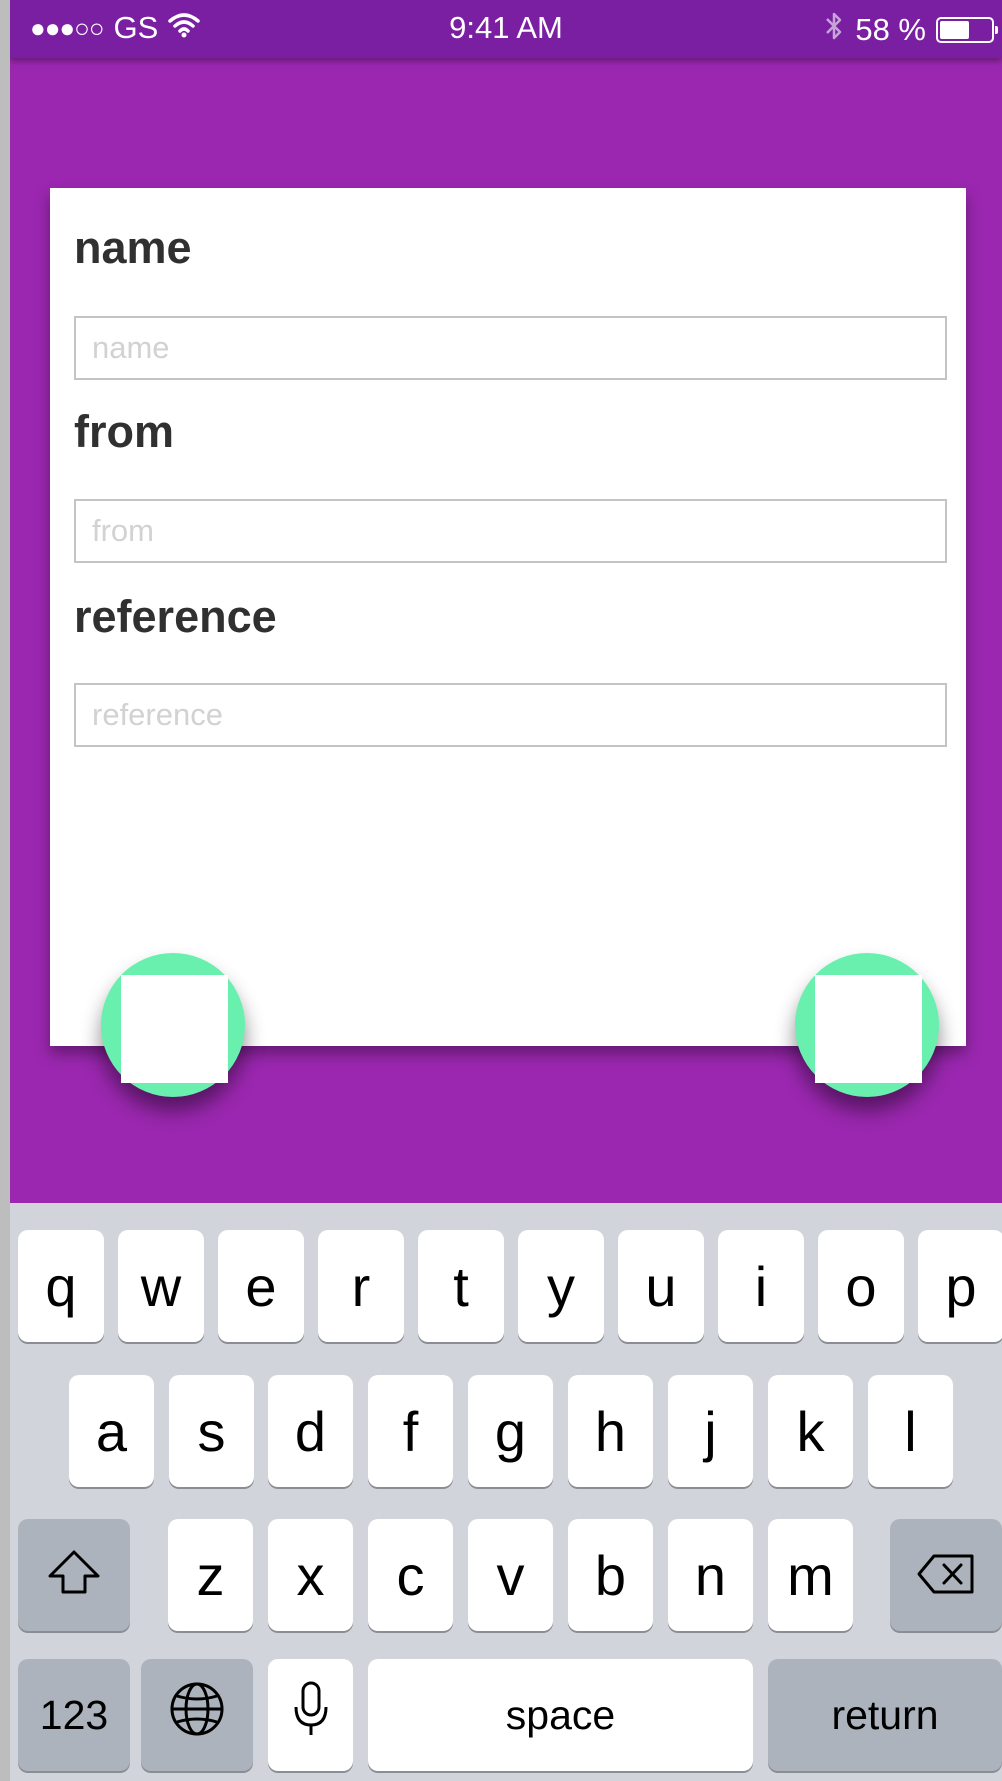 This screenshot has width=1002, height=1781. Describe the element at coordinates (960, 1286) in the screenshot. I see `key-p: p` at that location.